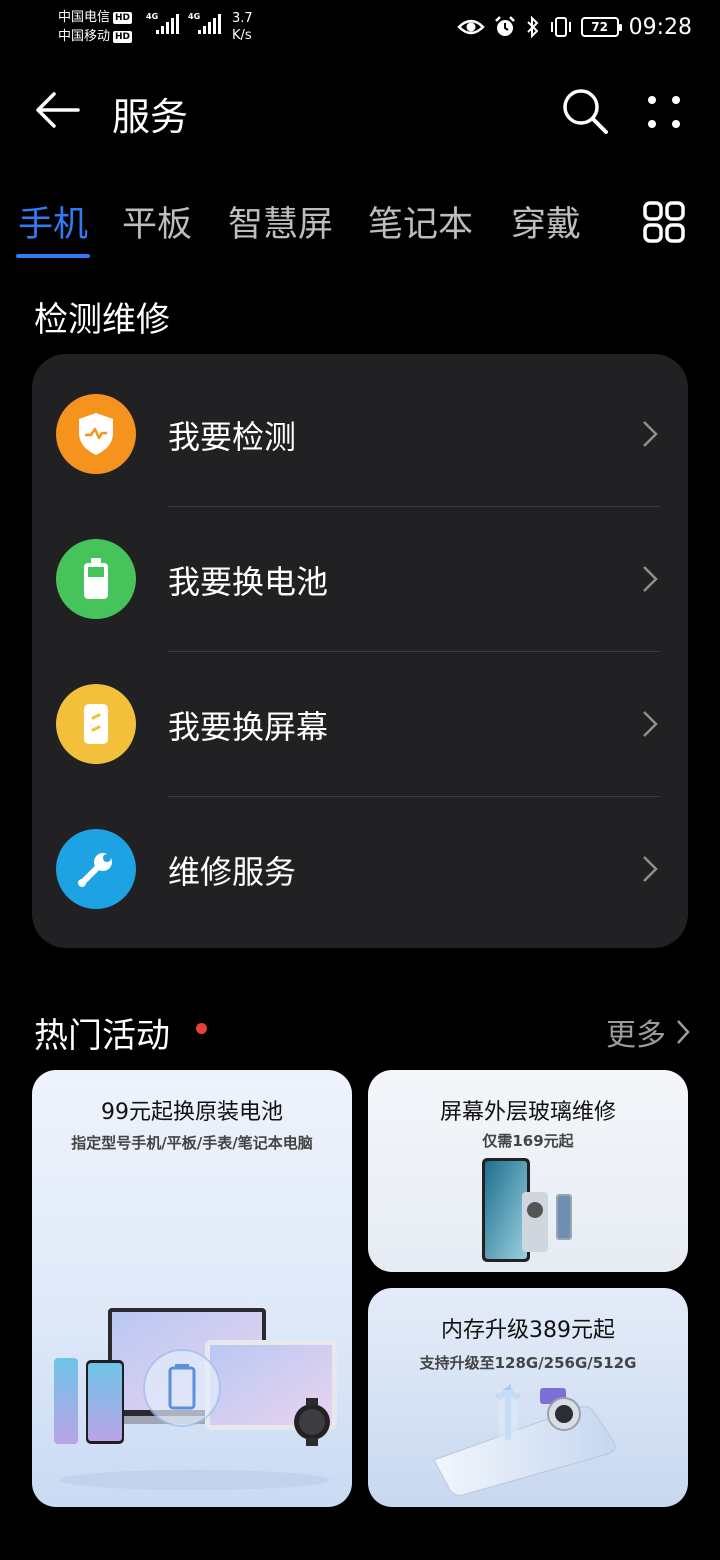  Describe the element at coordinates (150, 117) in the screenshot. I see `page-title: 服务` at that location.